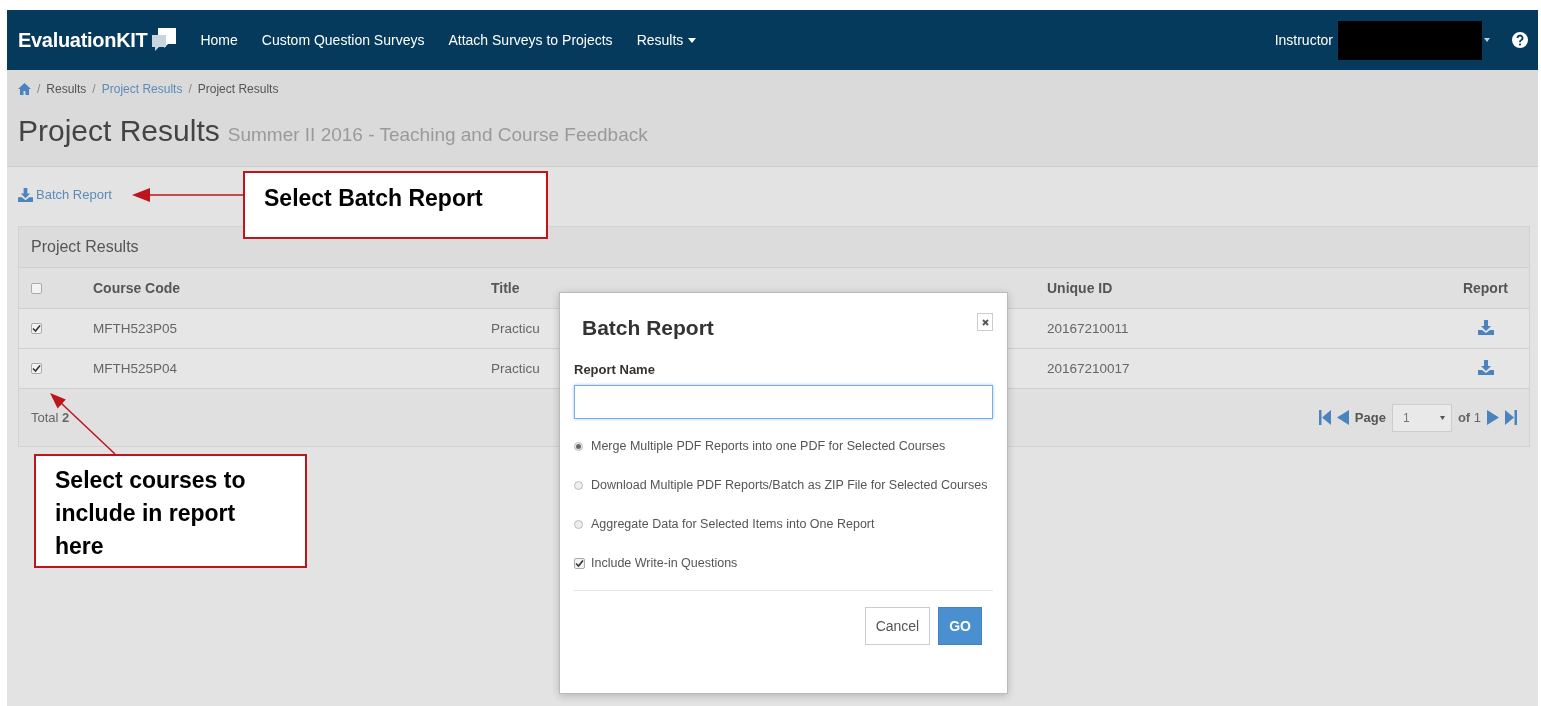  I want to click on panel-title: Project Results, so click(774, 247).